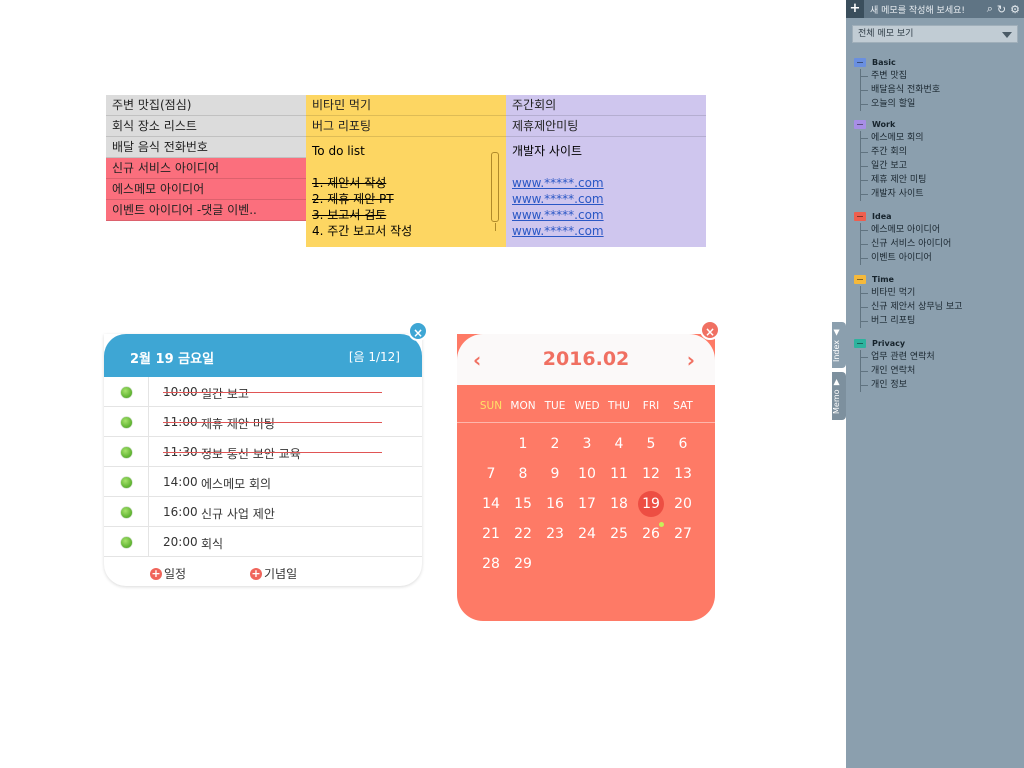 The image size is (1024, 768). What do you see at coordinates (606, 126) in the screenshot?
I see `memo-note: 제휴제안미팅` at bounding box center [606, 126].